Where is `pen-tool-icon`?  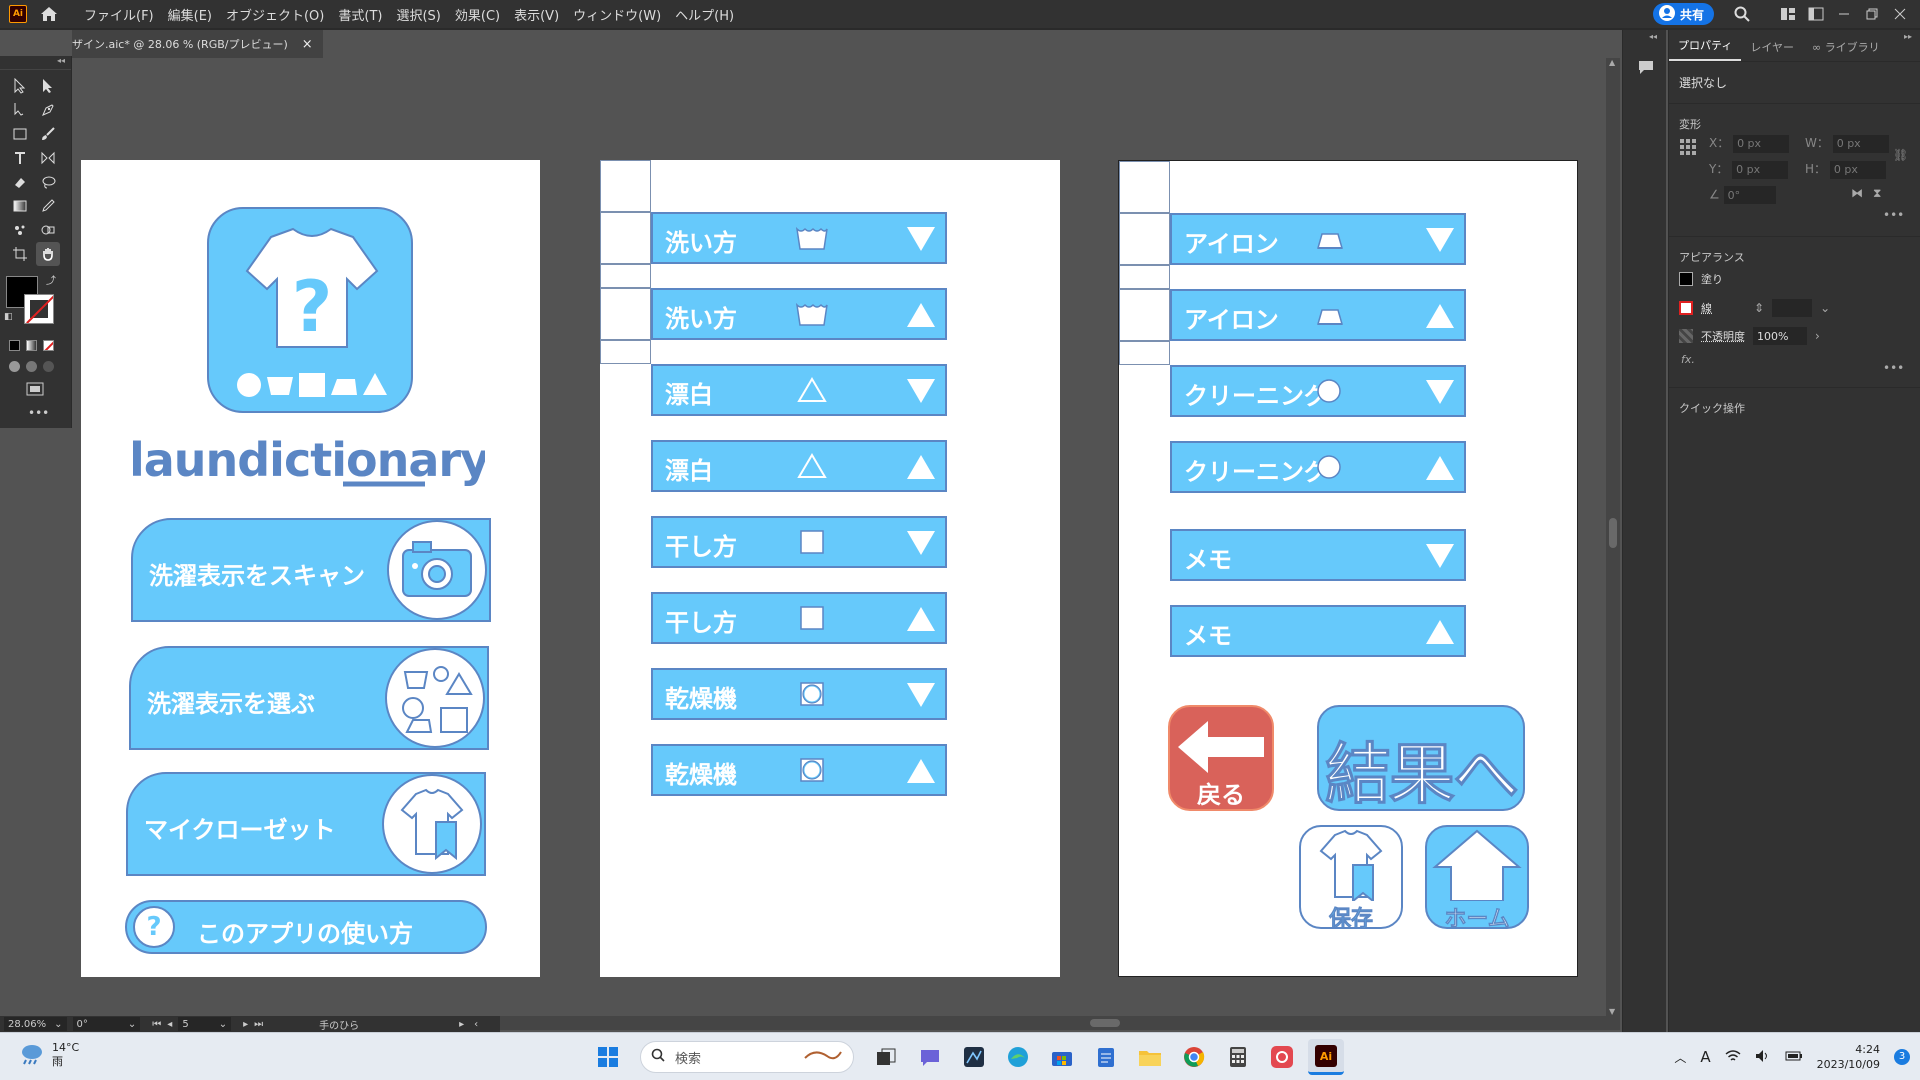 pen-tool-icon is located at coordinates (48, 110).